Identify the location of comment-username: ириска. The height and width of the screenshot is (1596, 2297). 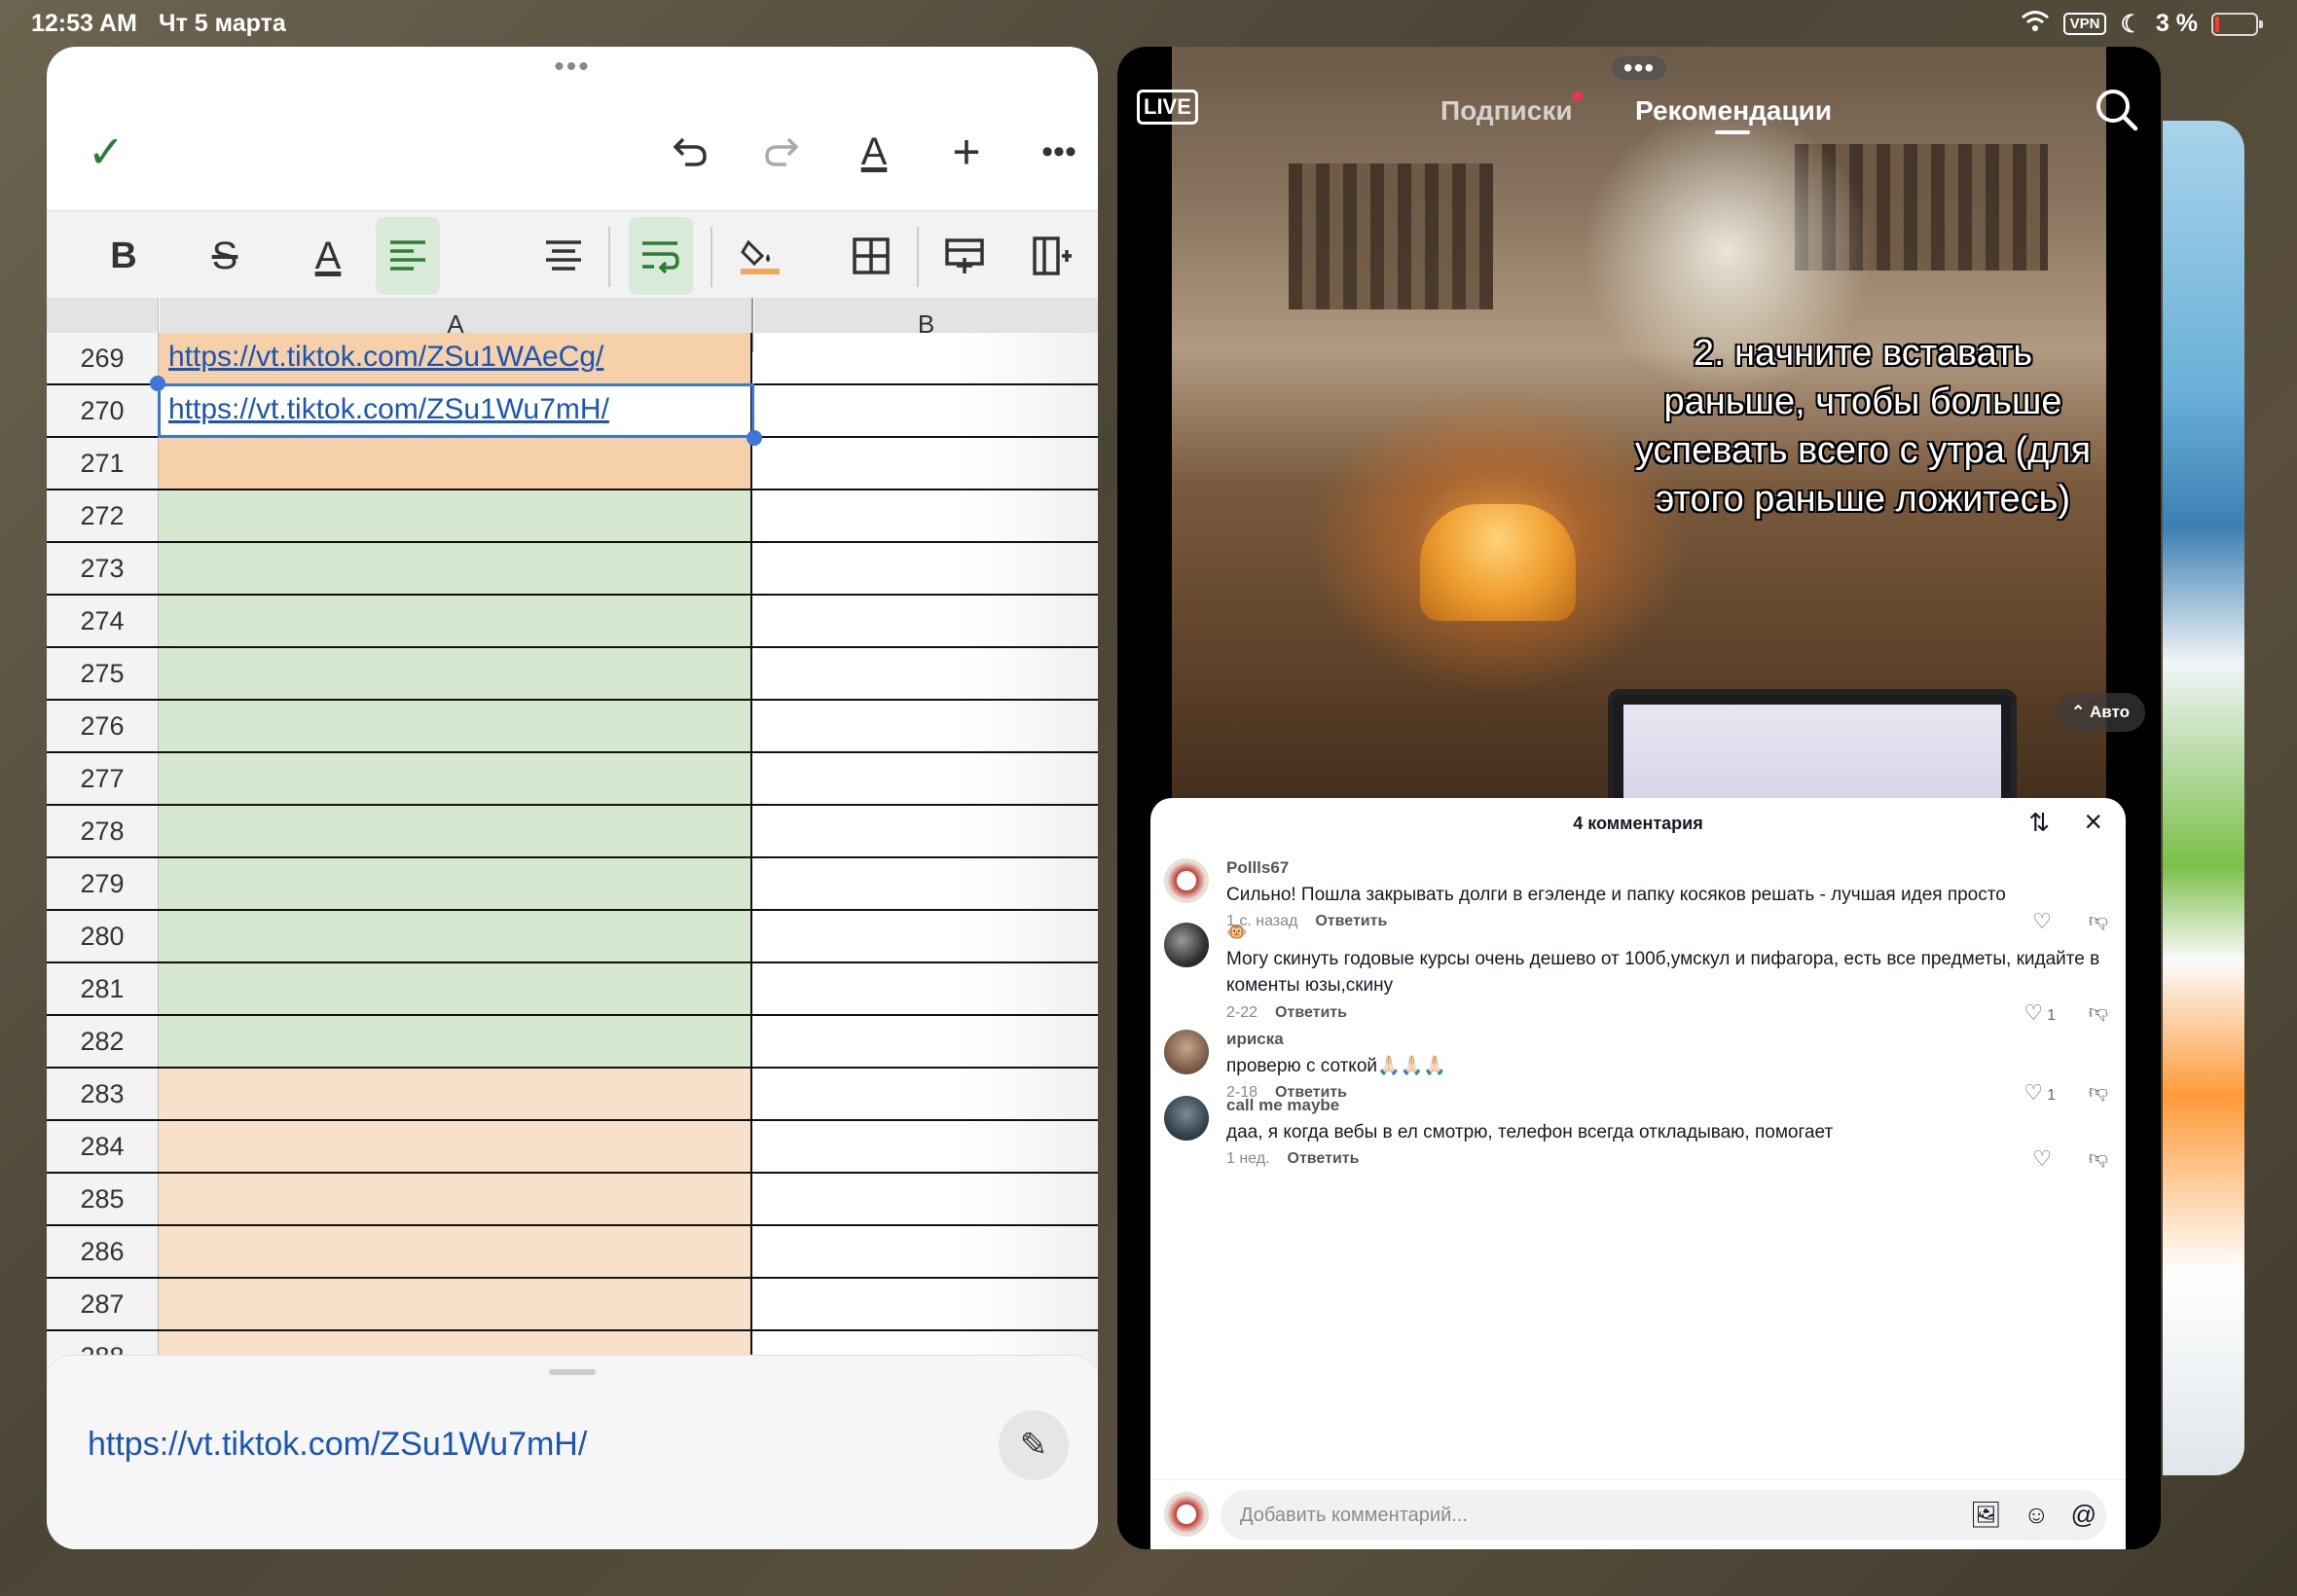
(1255, 1039).